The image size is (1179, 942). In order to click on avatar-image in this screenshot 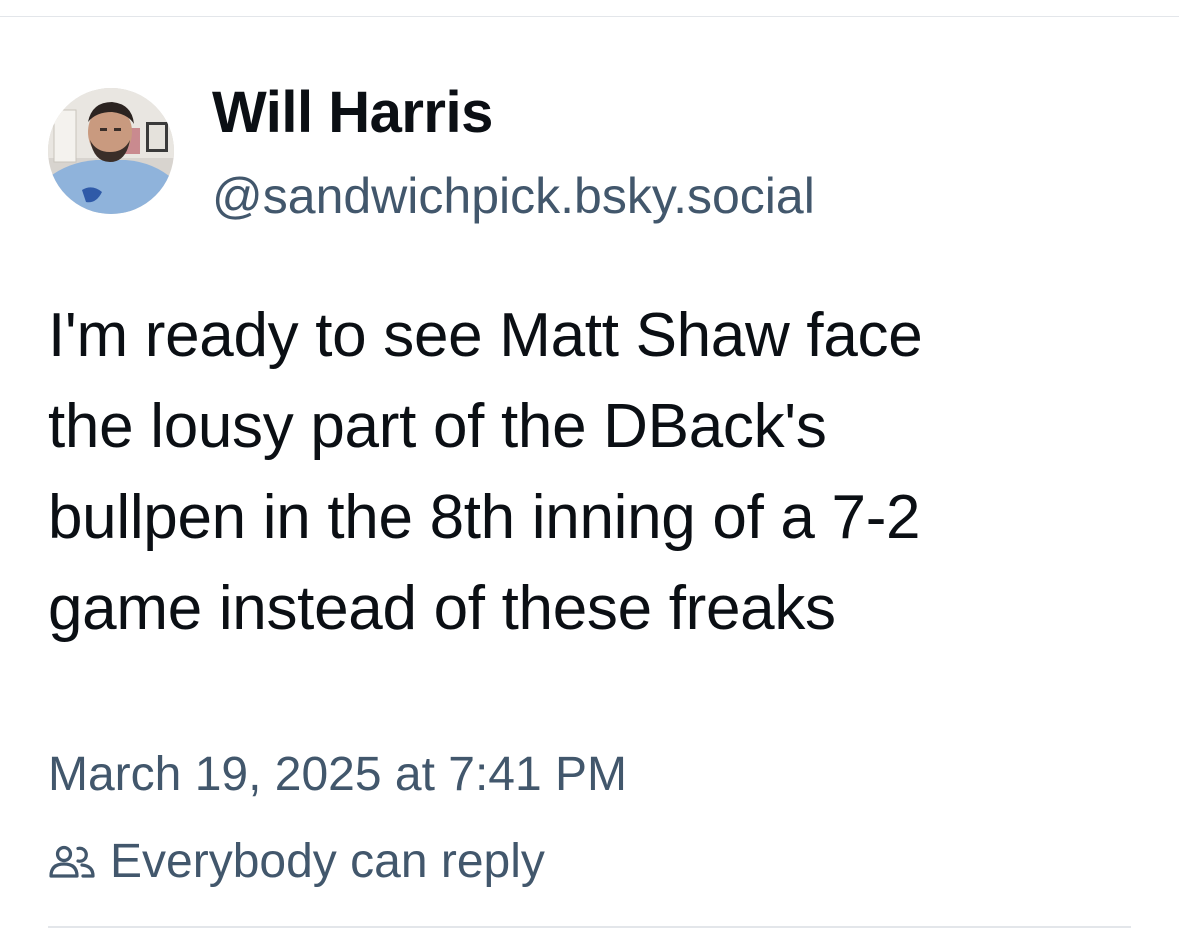, I will do `click(111, 151)`.